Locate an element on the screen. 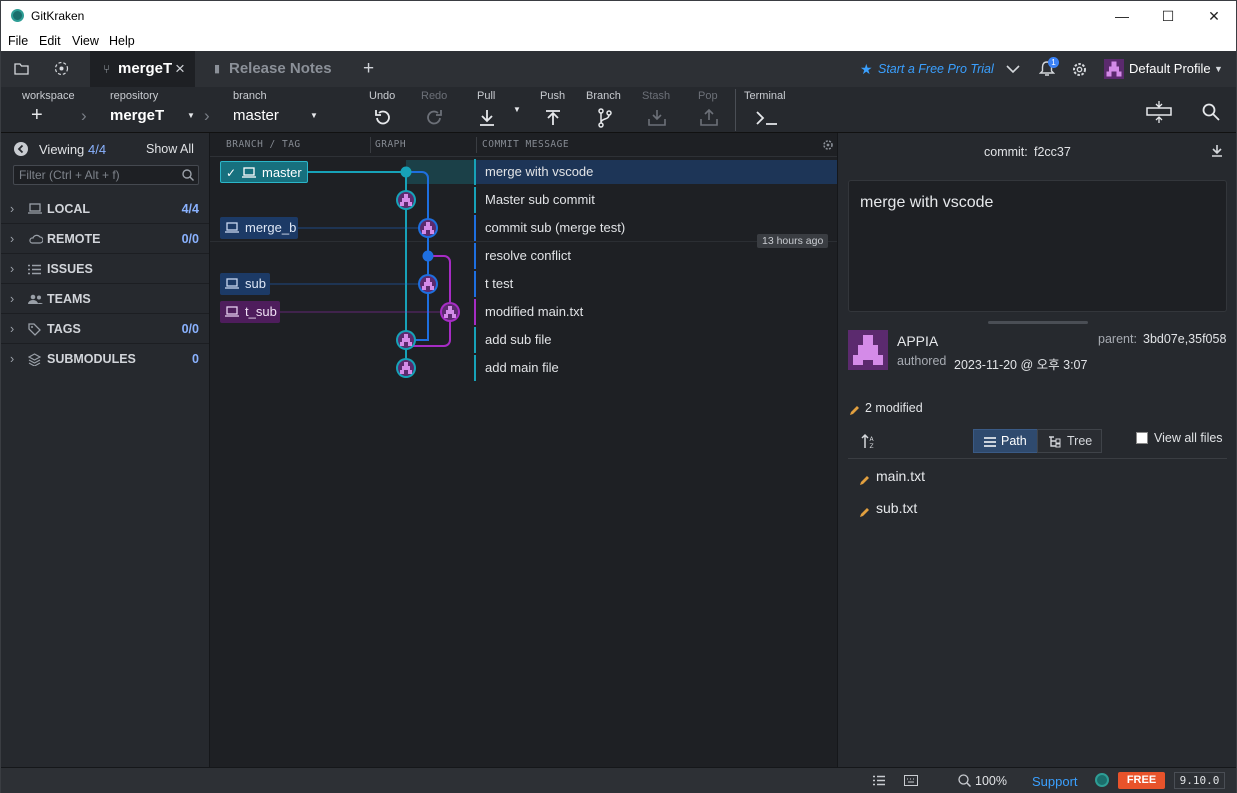 The height and width of the screenshot is (793, 1237). close-window-button: ✕ is located at coordinates (1214, 16).